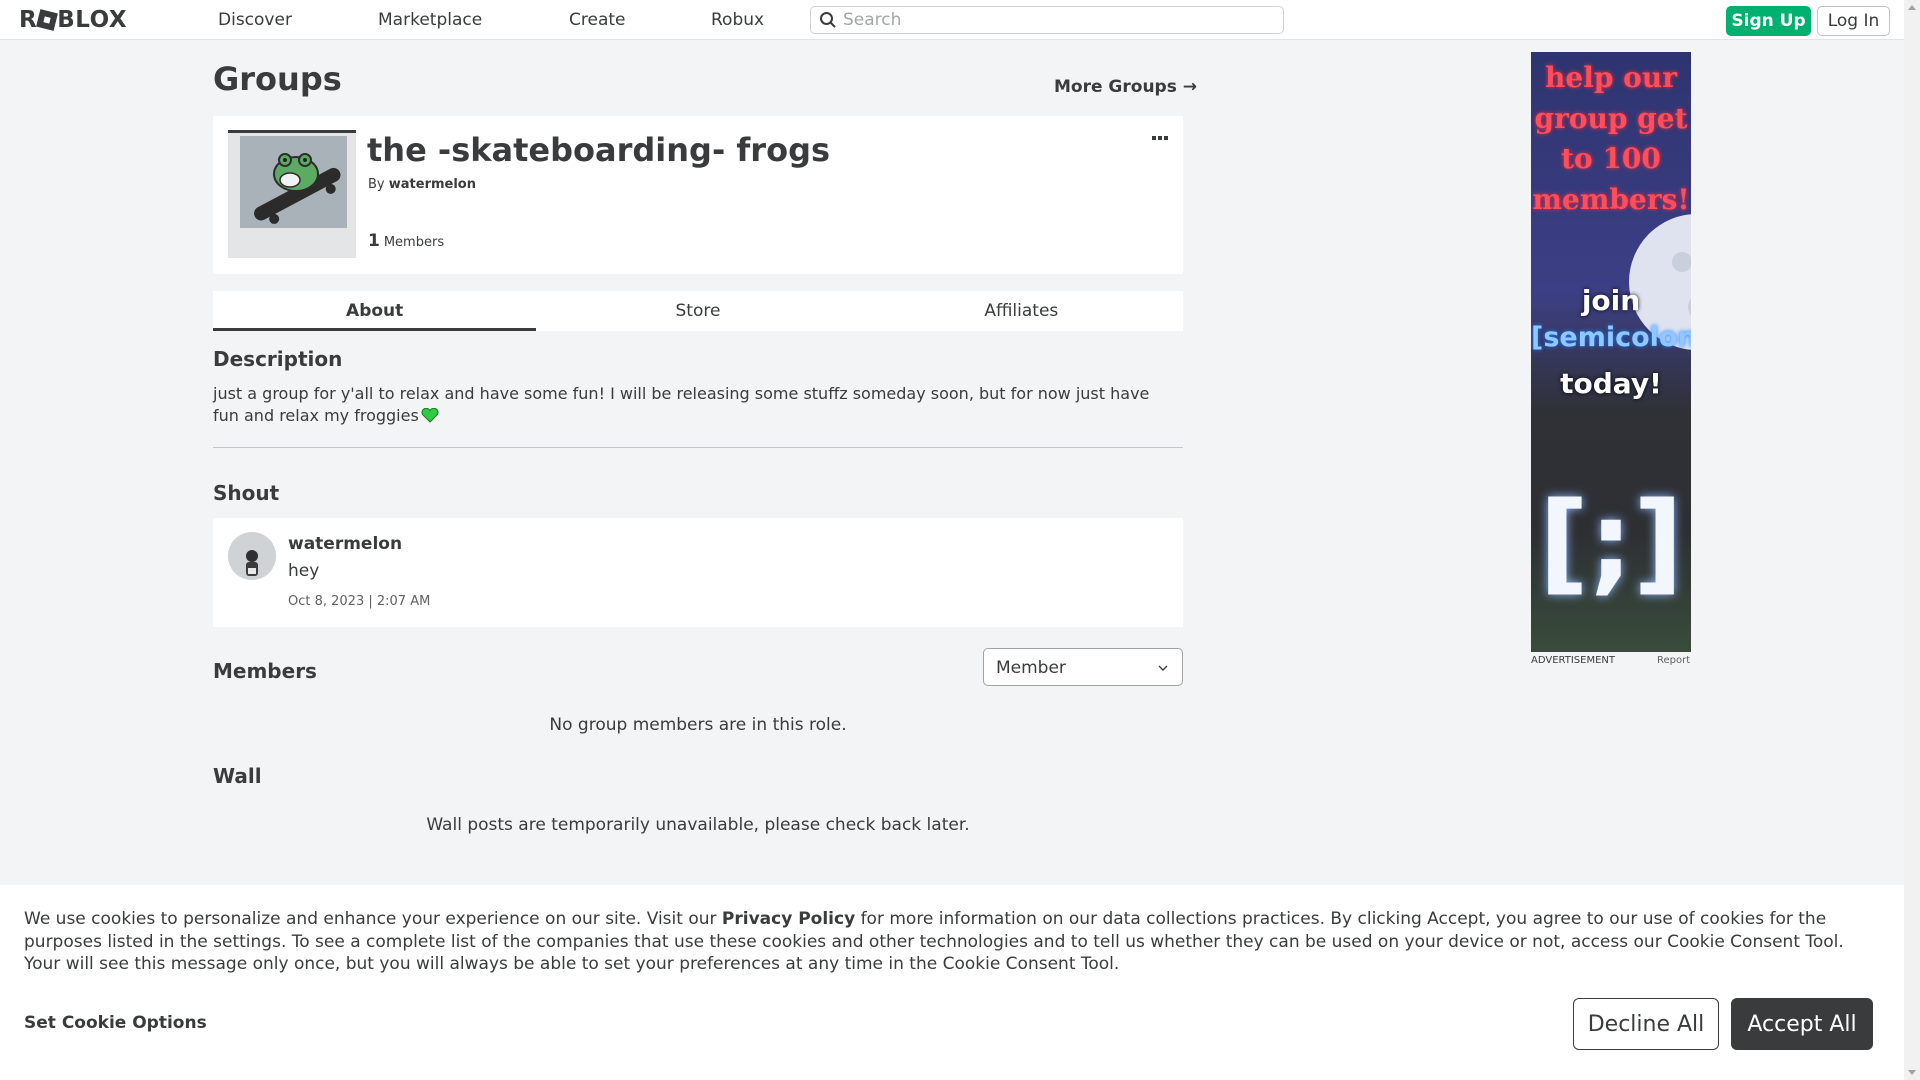 This screenshot has width=1920, height=1080. Describe the element at coordinates (1611, 158) in the screenshot. I see `ad-text-line: to 100` at that location.